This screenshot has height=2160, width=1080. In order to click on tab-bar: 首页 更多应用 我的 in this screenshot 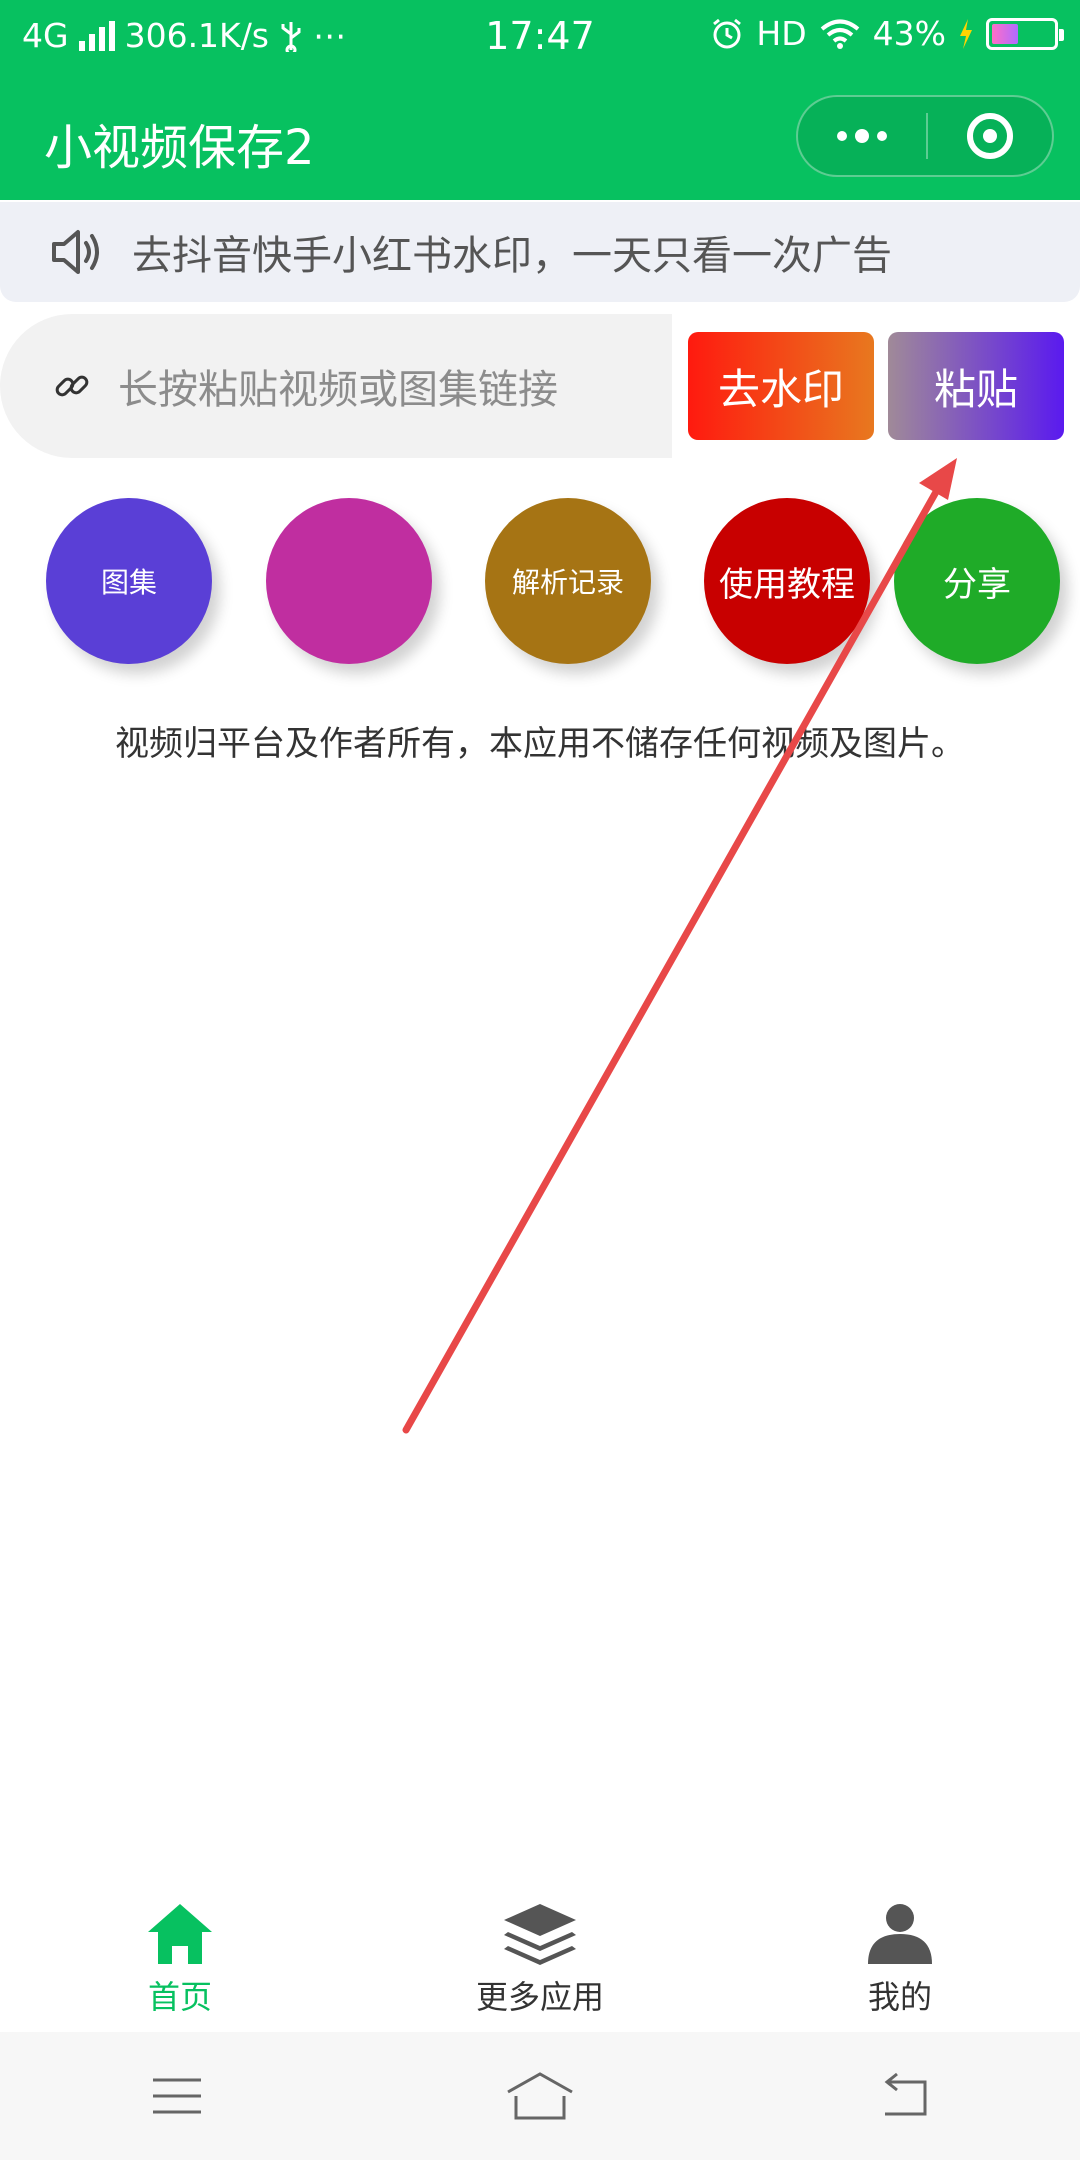, I will do `click(540, 1960)`.